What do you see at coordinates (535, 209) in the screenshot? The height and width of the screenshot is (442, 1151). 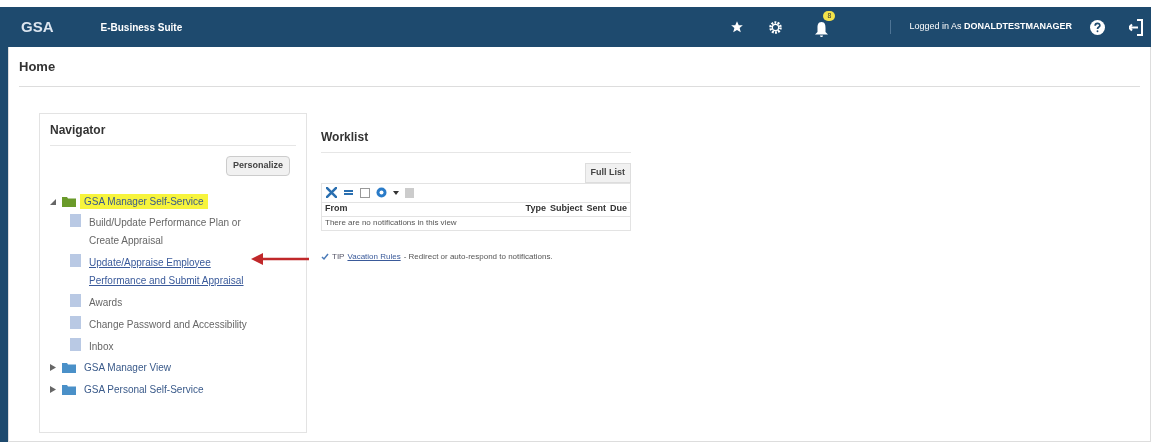 I see `column-header: Type` at bounding box center [535, 209].